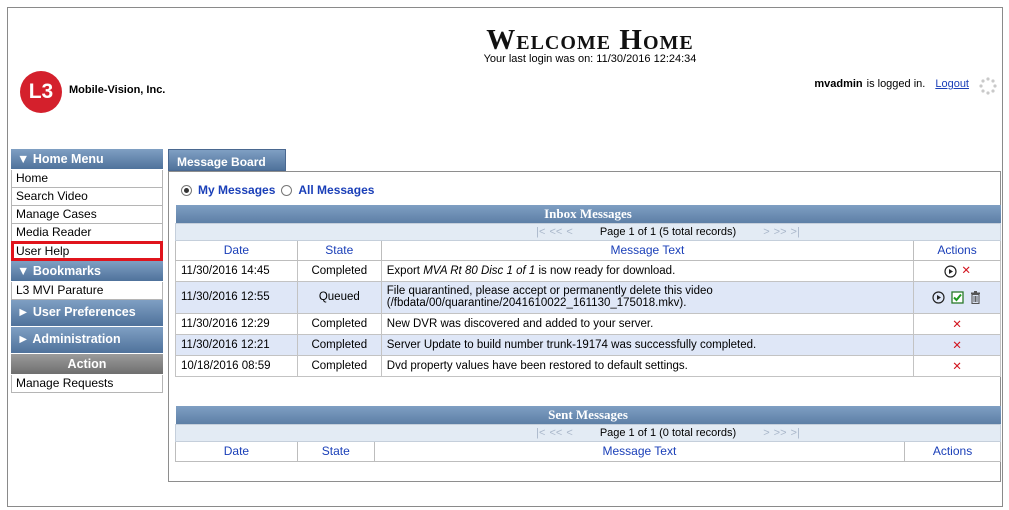 This screenshot has height=510, width=1009. I want to click on message-text: is now ready for download., so click(605, 270).